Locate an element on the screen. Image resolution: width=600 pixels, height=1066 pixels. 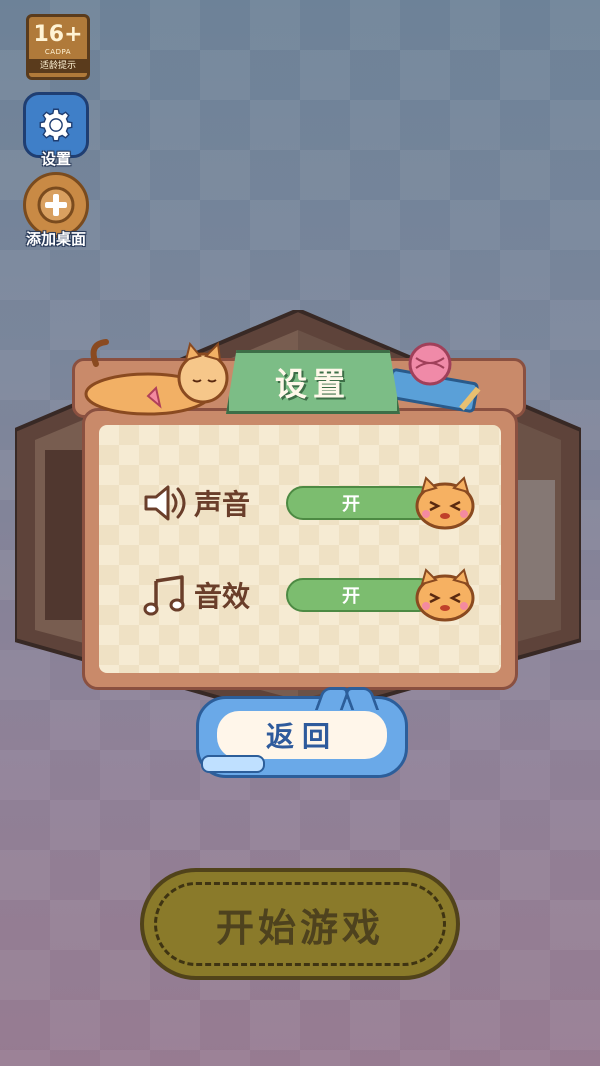
back-button: 返回 is located at coordinates (302, 732).